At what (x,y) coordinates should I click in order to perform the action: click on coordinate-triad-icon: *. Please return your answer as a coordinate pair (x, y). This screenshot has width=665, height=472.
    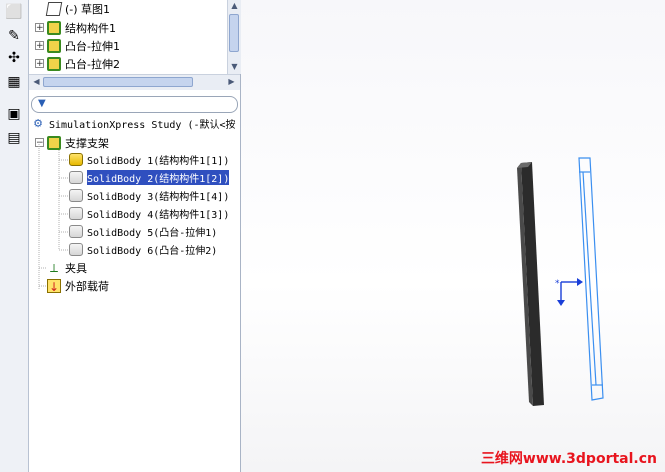
    Looking at the image, I should click on (569, 292).